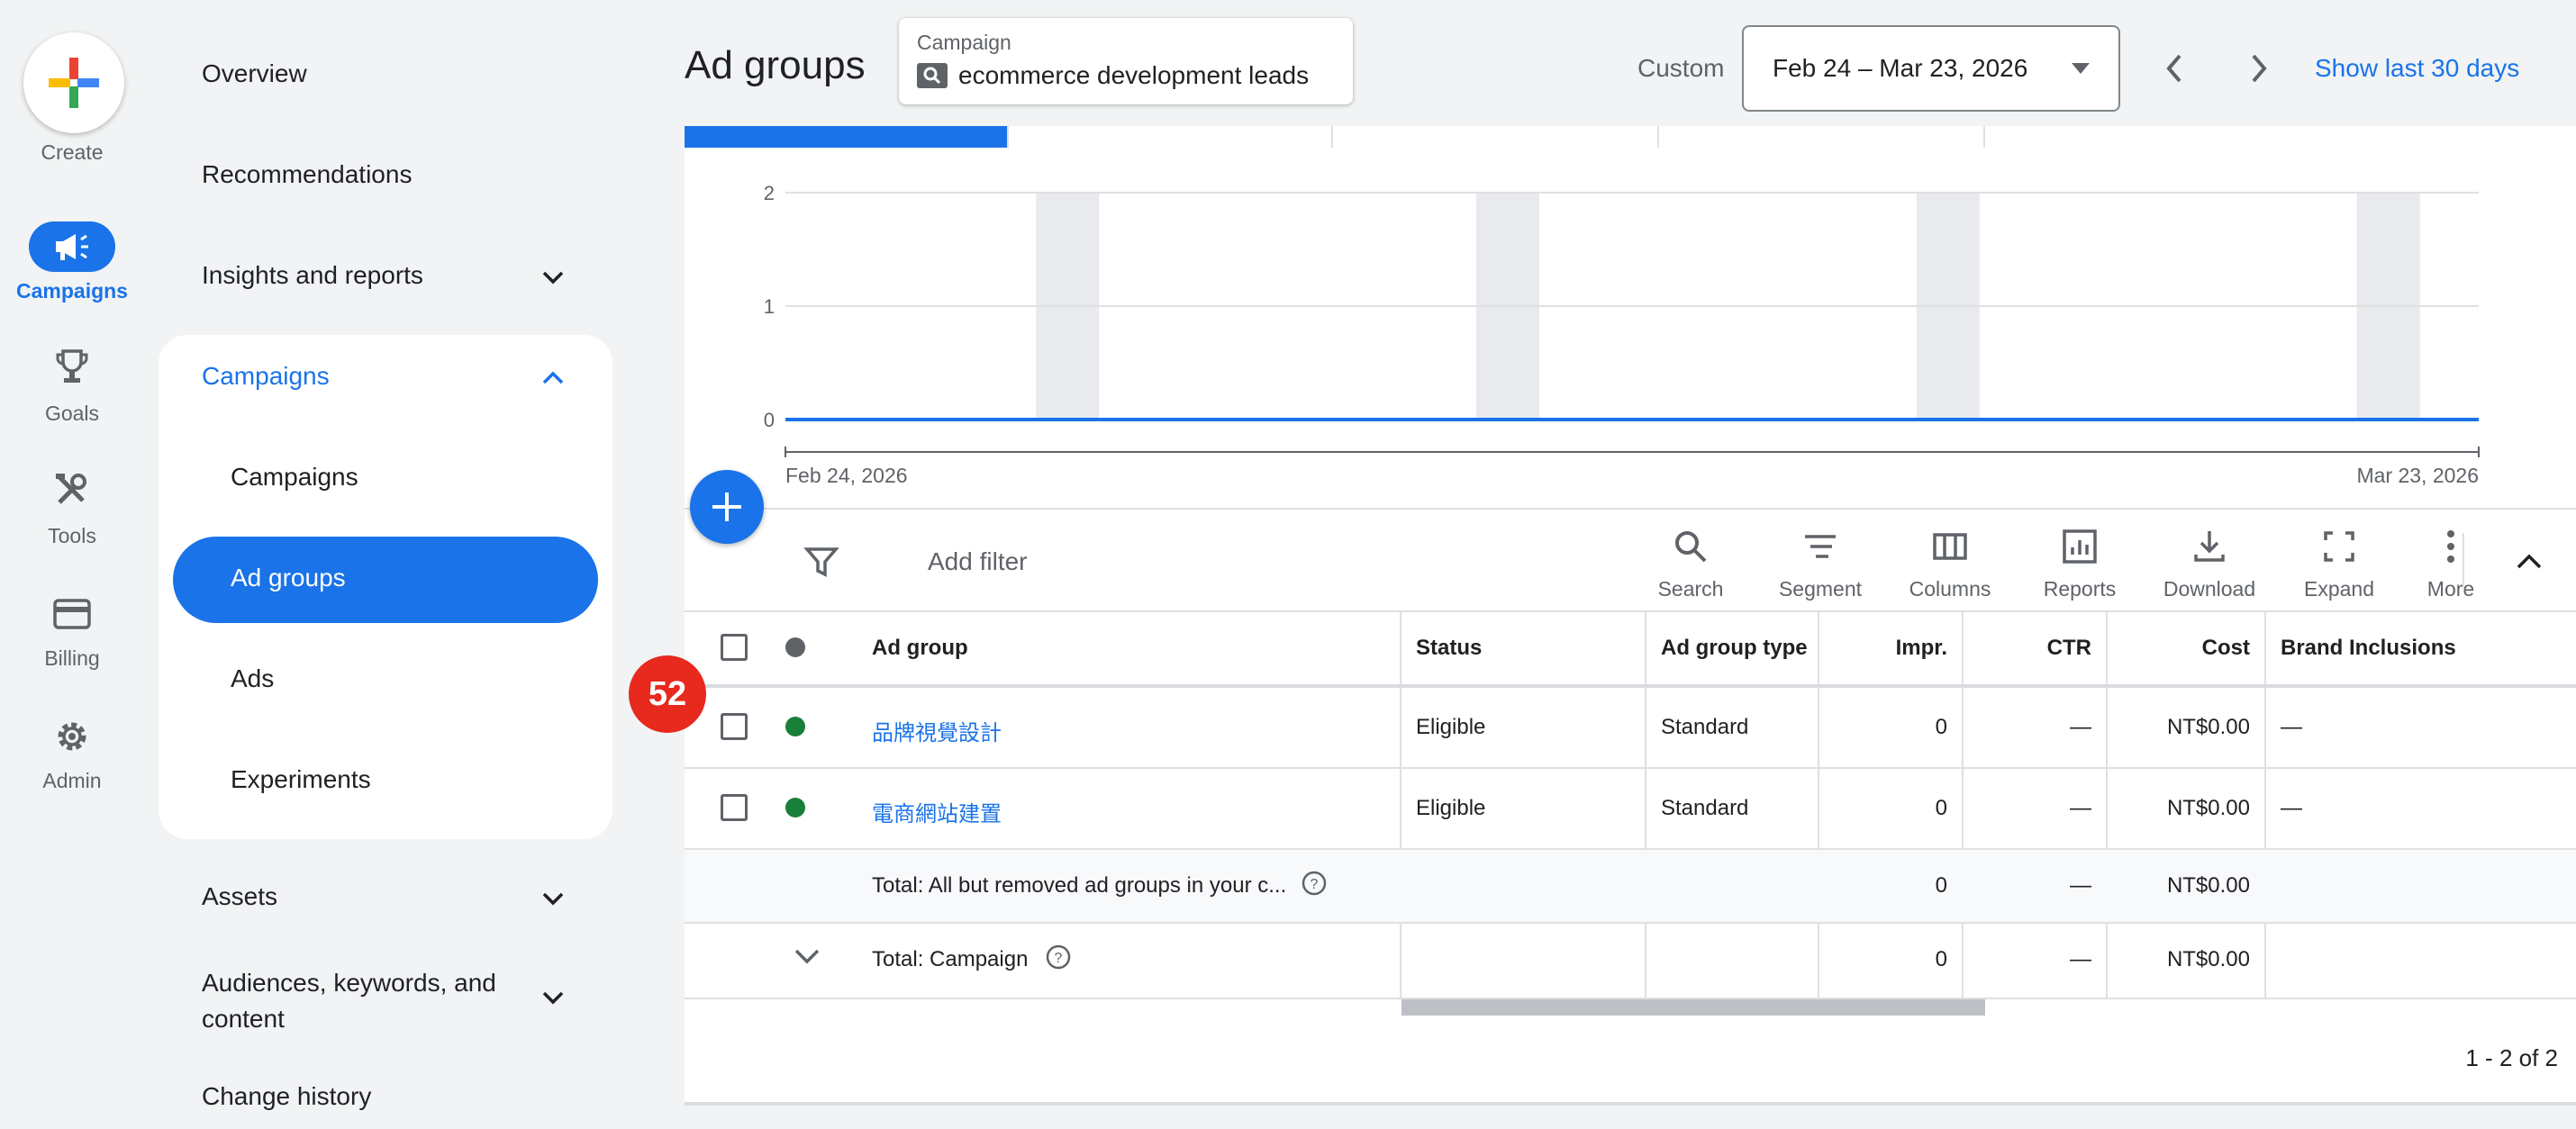 Image resolution: width=2576 pixels, height=1129 pixels. I want to click on select-all-checkbox, so click(734, 647).